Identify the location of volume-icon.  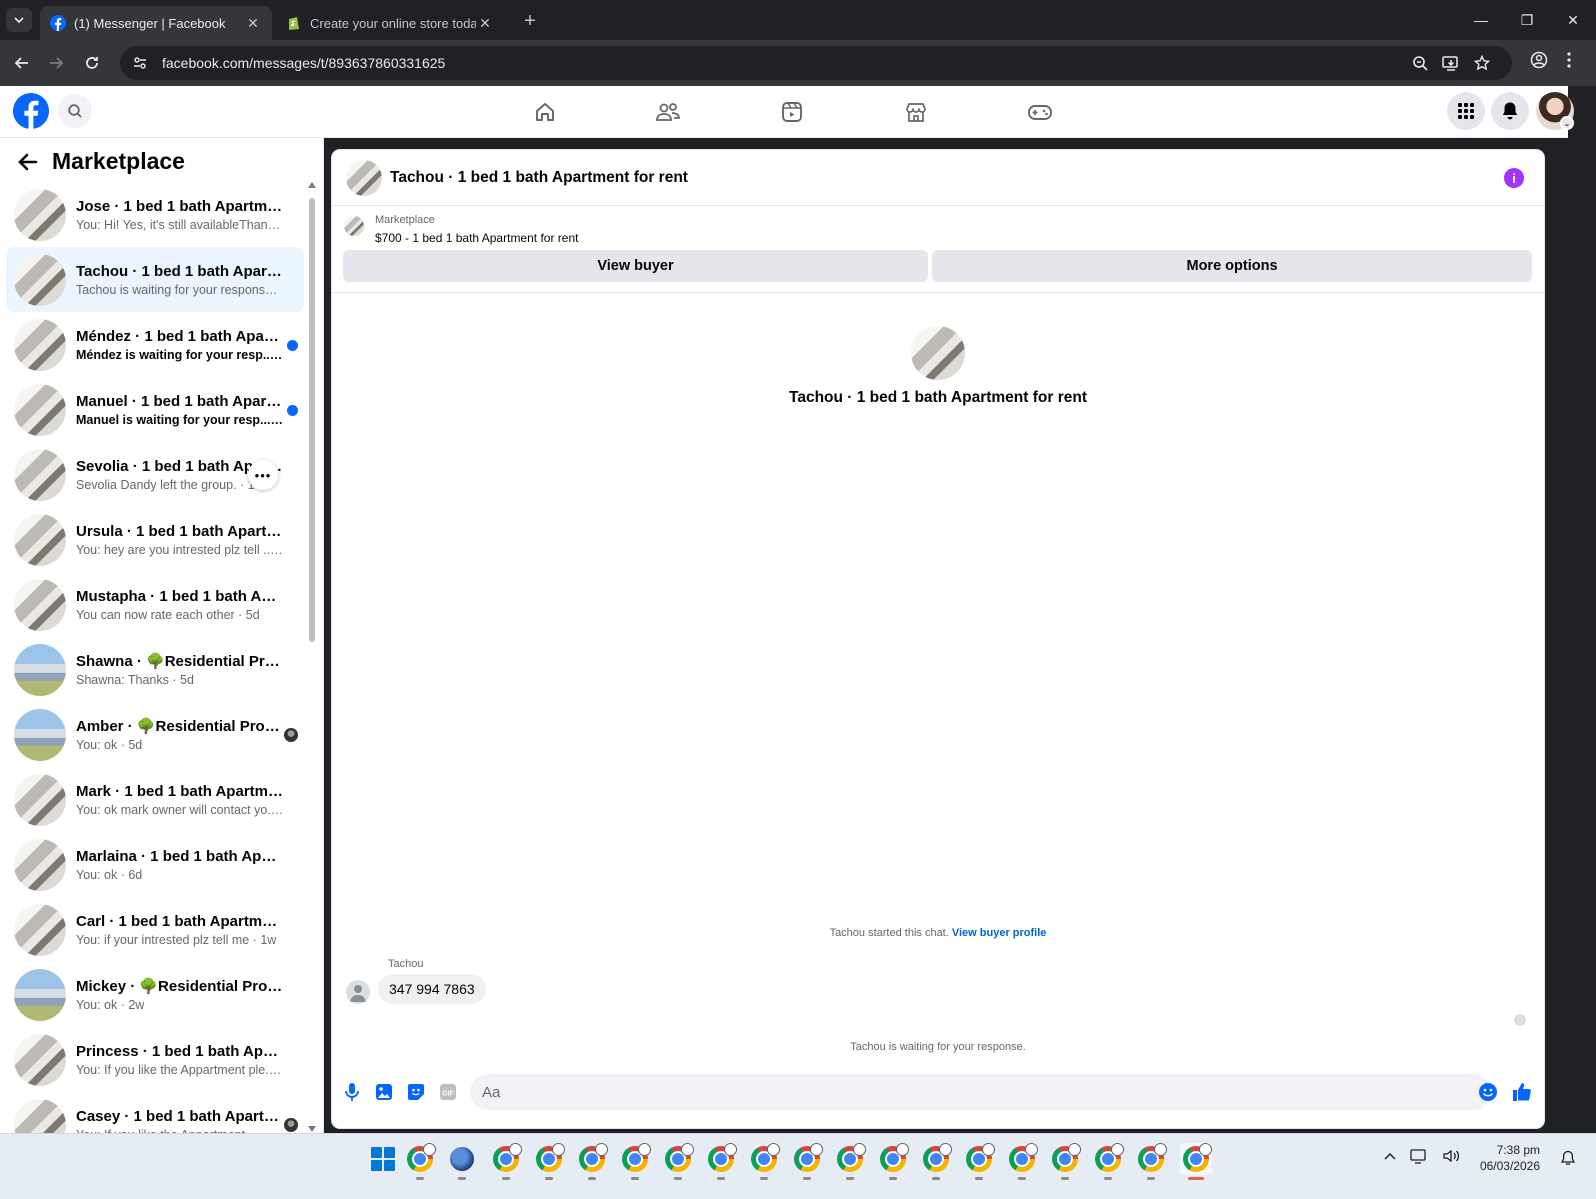
(1451, 1156).